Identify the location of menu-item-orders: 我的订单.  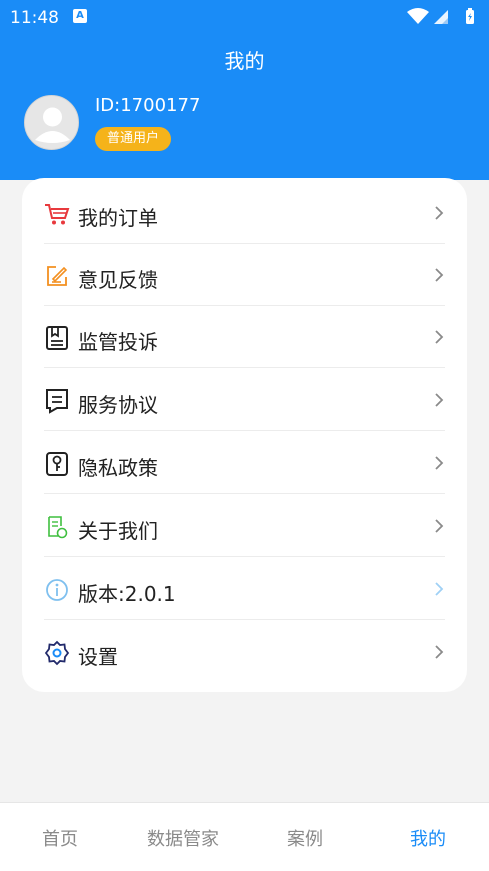
(244, 213).